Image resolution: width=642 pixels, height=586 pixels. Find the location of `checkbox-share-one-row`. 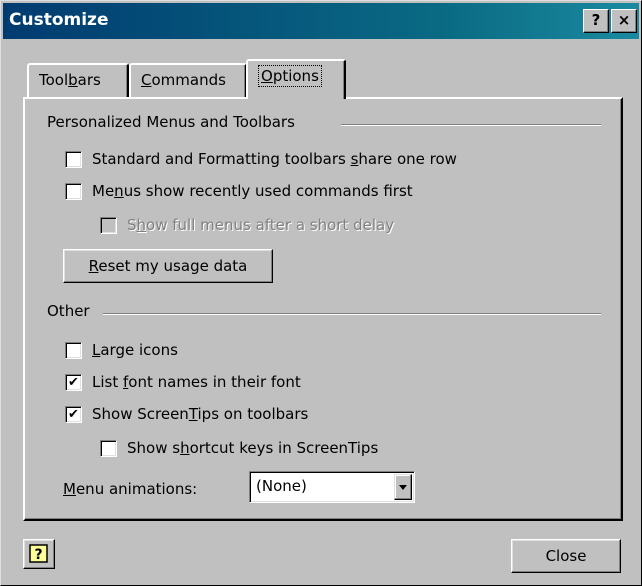

checkbox-share-one-row is located at coordinates (73, 159).